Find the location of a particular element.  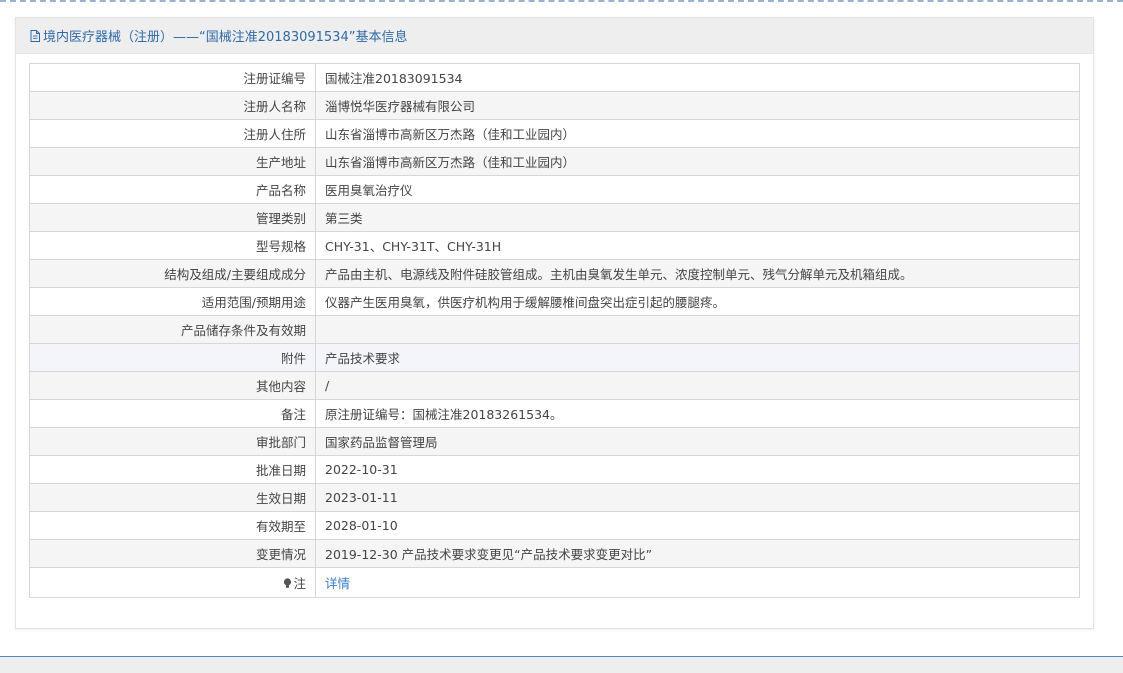

row-value: 国械注准20183091534 is located at coordinates (697, 77).